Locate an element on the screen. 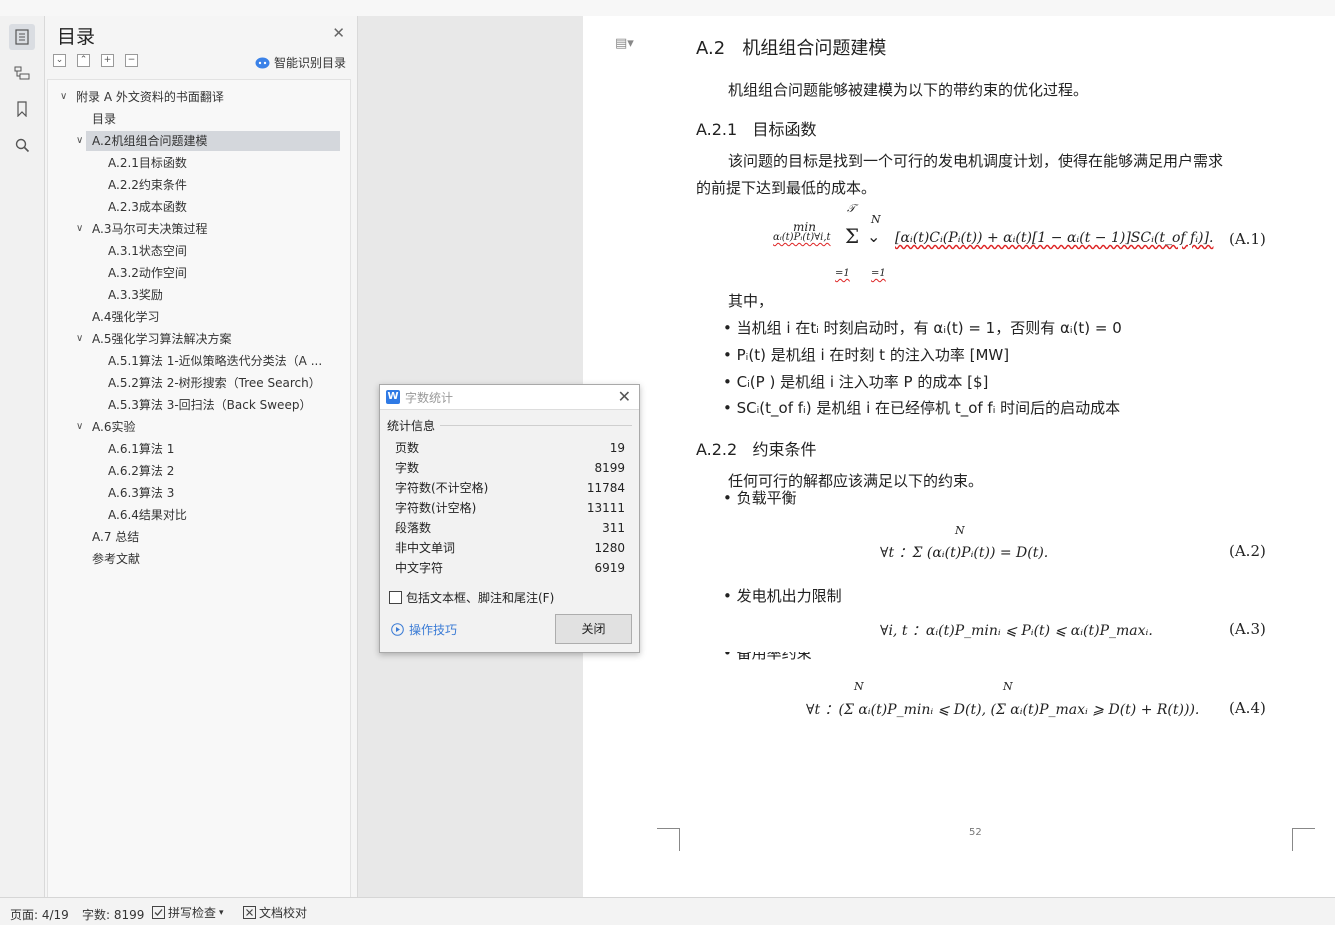 This screenshot has height=925, width=1335. toc-item: A.6.2算法 2 is located at coordinates (198, 471).